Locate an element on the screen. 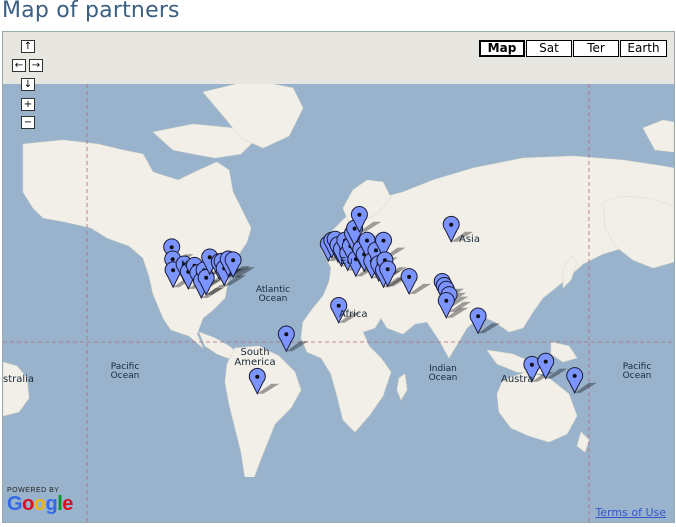 The image size is (676, 527). google-branding: POWERED BY Google is located at coordinates (40, 500).